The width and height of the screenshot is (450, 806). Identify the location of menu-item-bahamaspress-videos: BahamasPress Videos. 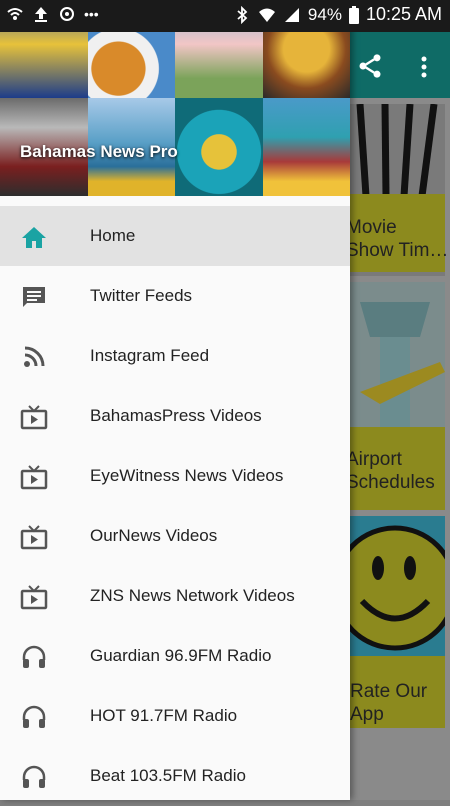
(175, 416).